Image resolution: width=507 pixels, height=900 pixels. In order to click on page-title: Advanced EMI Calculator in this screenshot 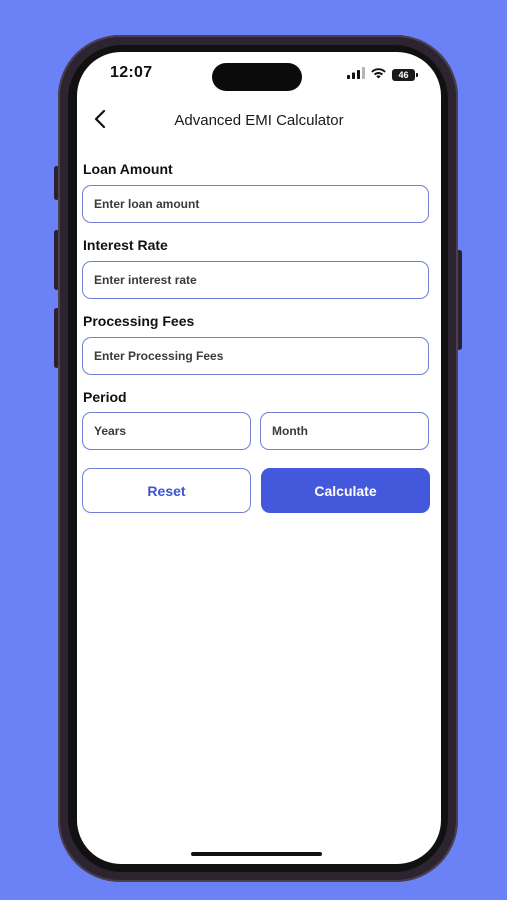, I will do `click(259, 120)`.